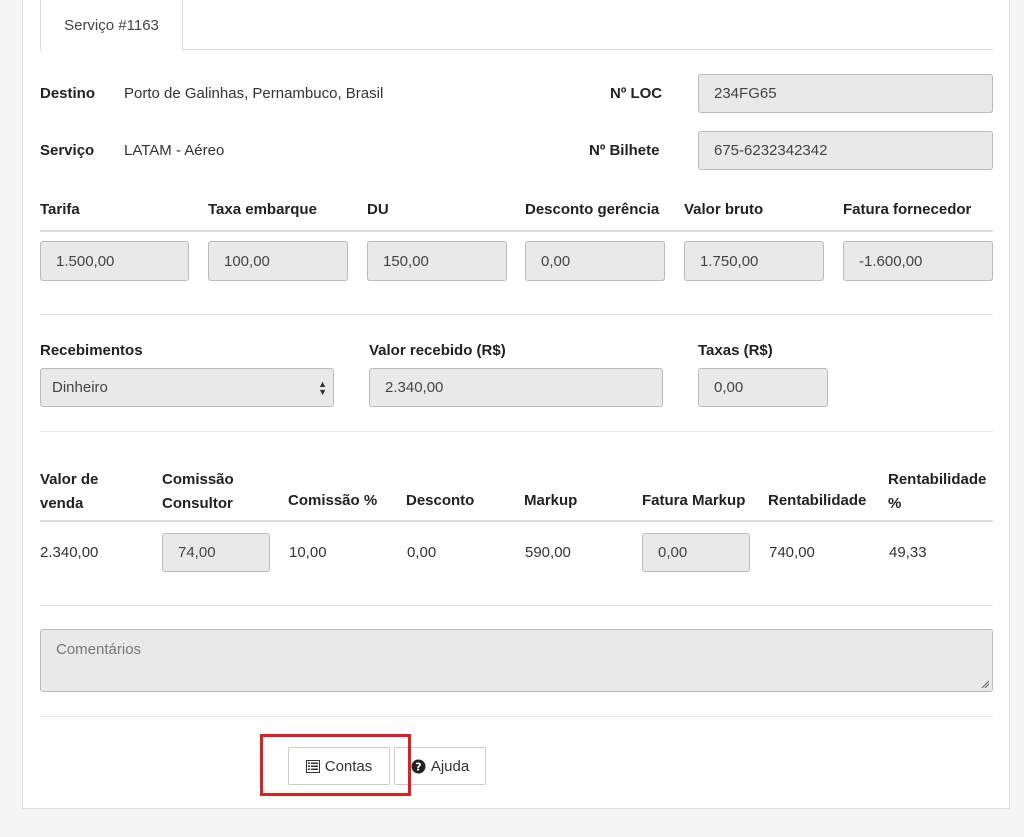 Image resolution: width=1024 pixels, height=837 pixels. I want to click on fatura-fornecedor-field: -1.600,00, so click(918, 261).